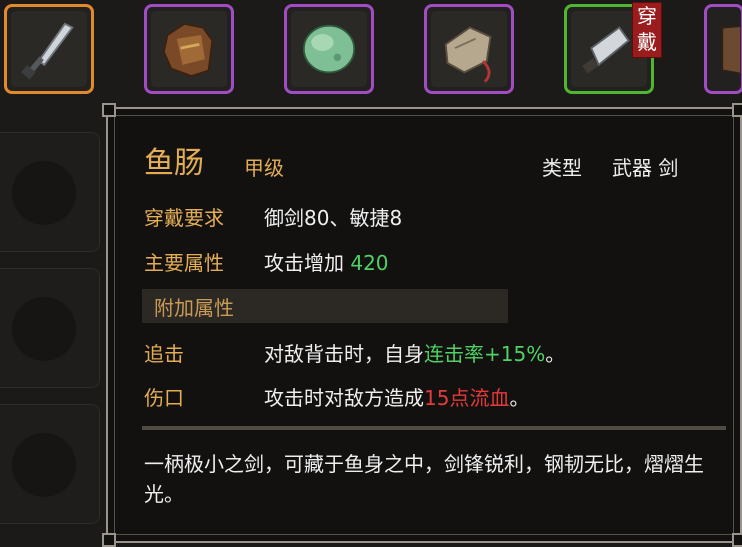  What do you see at coordinates (468, 54) in the screenshot?
I see `stone-amulet-icon` at bounding box center [468, 54].